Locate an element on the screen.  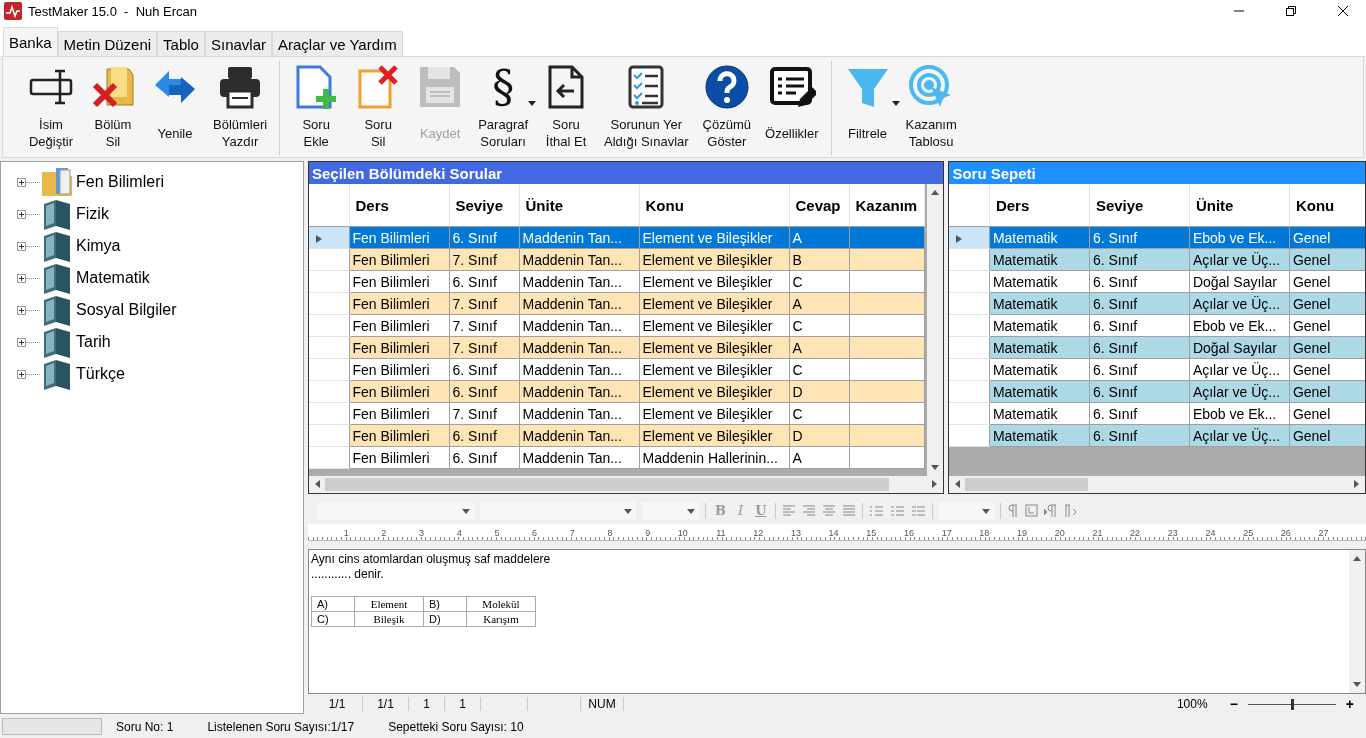
table-cell: Element ve Bileşikler is located at coordinates (714, 435).